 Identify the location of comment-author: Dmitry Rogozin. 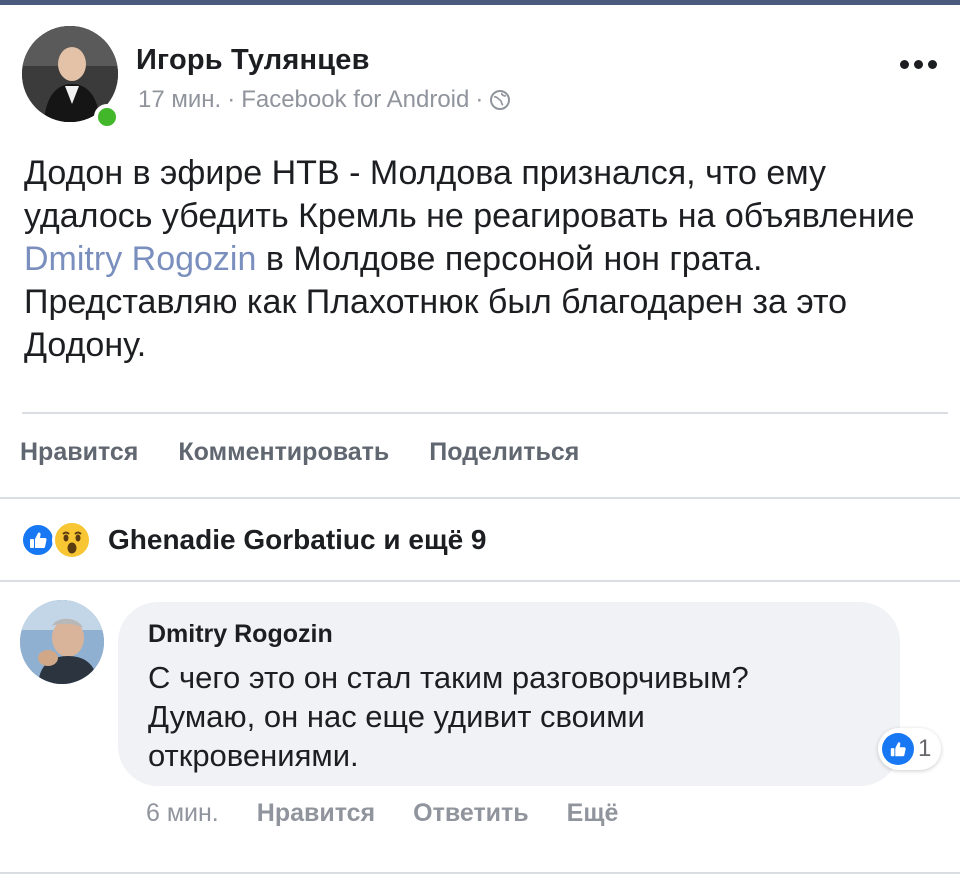
(240, 634).